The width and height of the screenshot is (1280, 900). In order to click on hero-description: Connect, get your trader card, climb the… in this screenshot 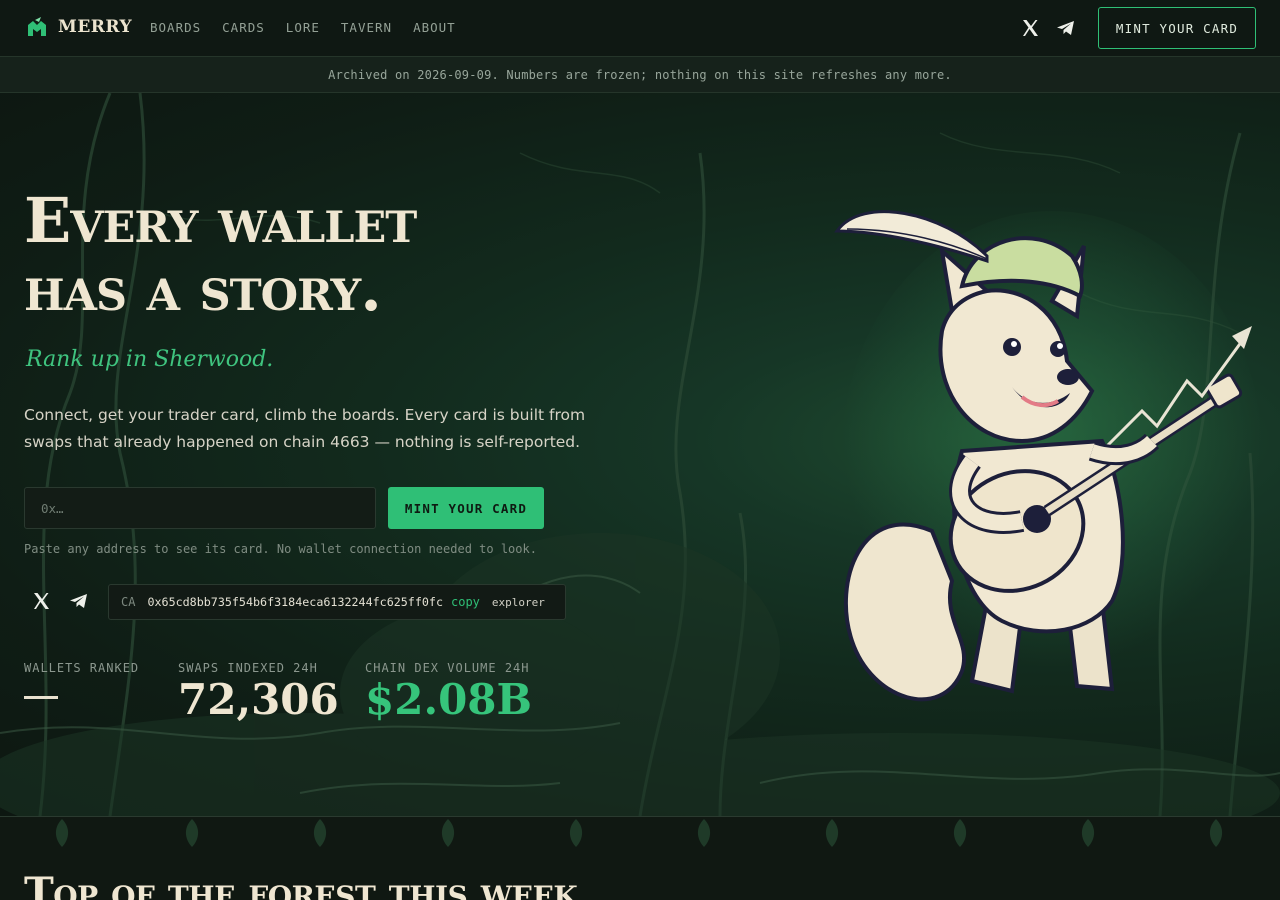, I will do `click(305, 428)`.